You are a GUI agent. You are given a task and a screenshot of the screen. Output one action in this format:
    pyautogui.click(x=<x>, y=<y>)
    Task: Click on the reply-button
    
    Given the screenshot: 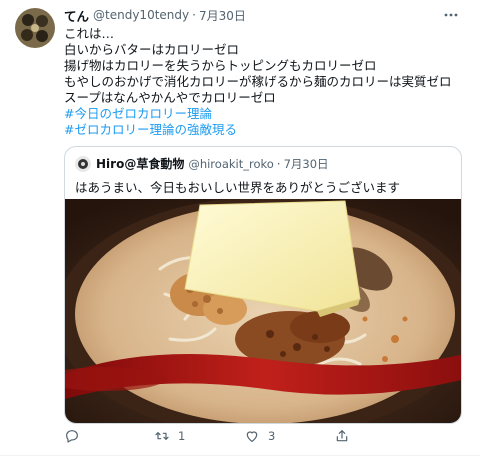 What is the action you would take?
    pyautogui.click(x=99, y=436)
    